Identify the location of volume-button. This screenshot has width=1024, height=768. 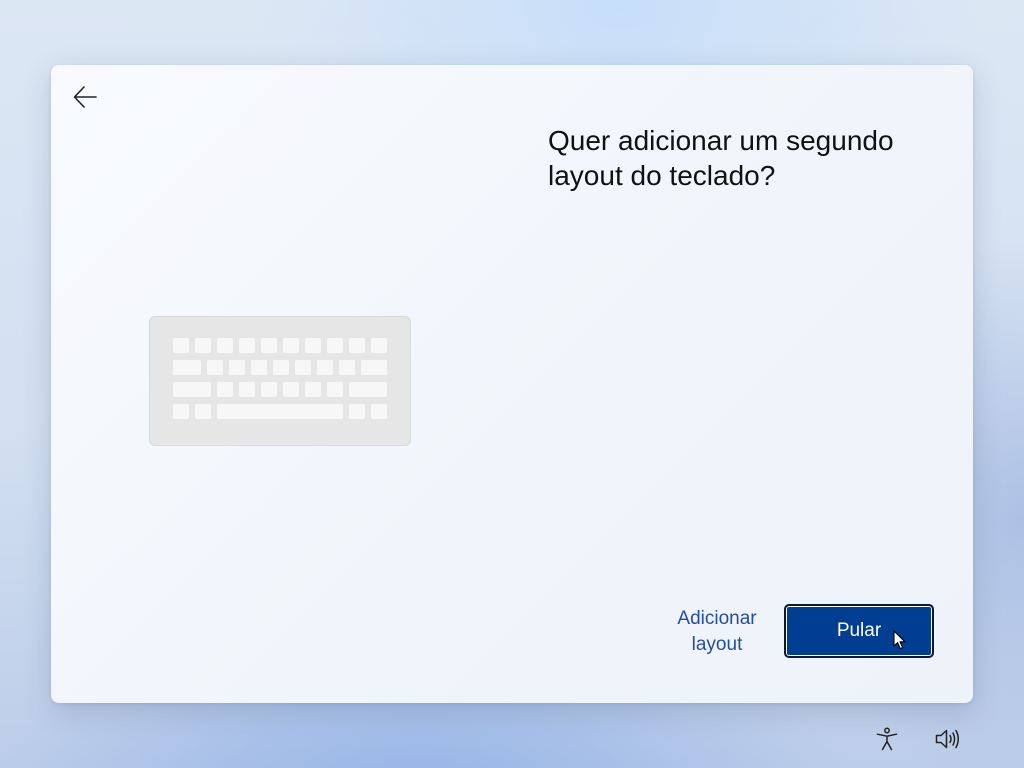
(947, 739).